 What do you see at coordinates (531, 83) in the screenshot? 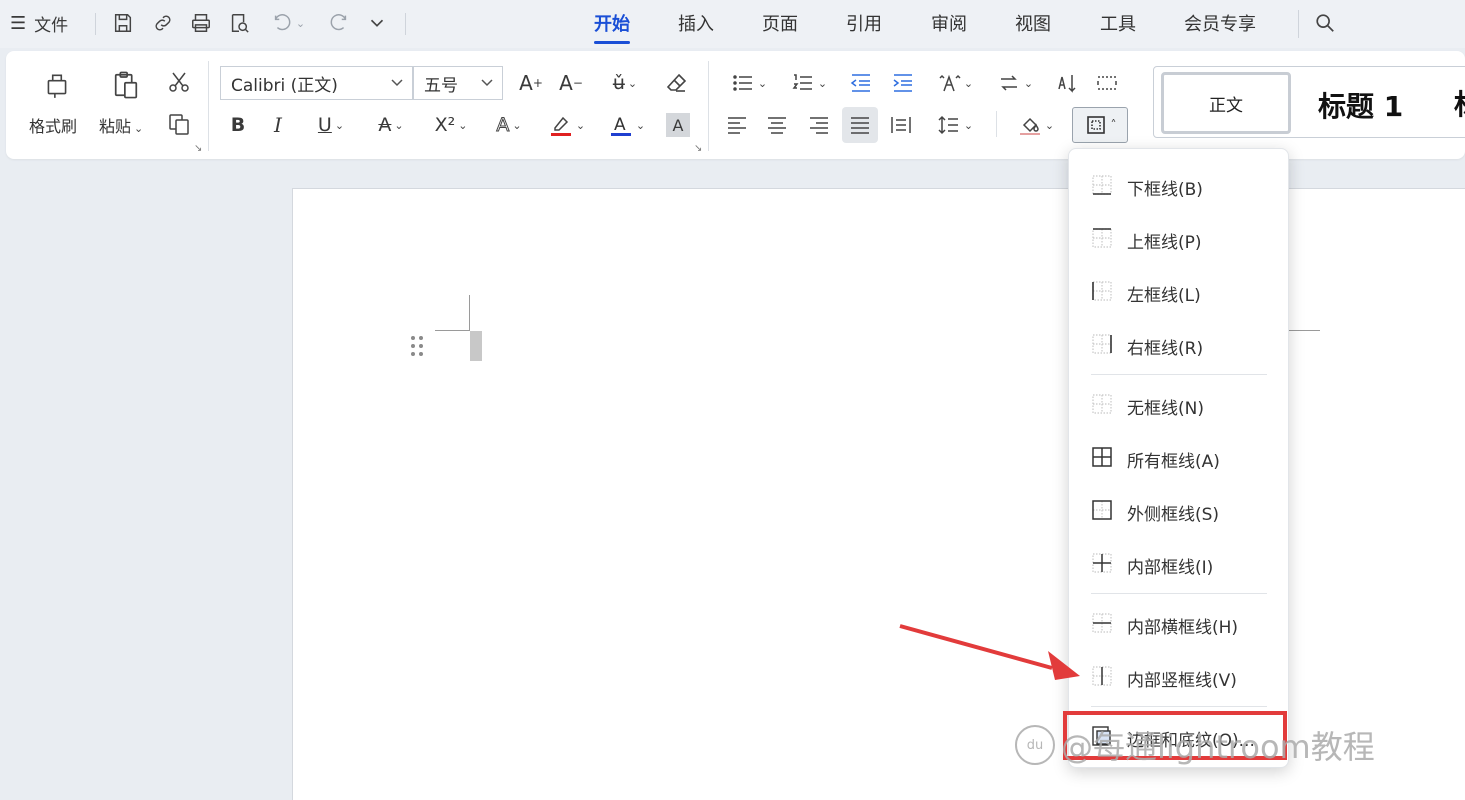
I see `increase-font-size-icon: A +` at bounding box center [531, 83].